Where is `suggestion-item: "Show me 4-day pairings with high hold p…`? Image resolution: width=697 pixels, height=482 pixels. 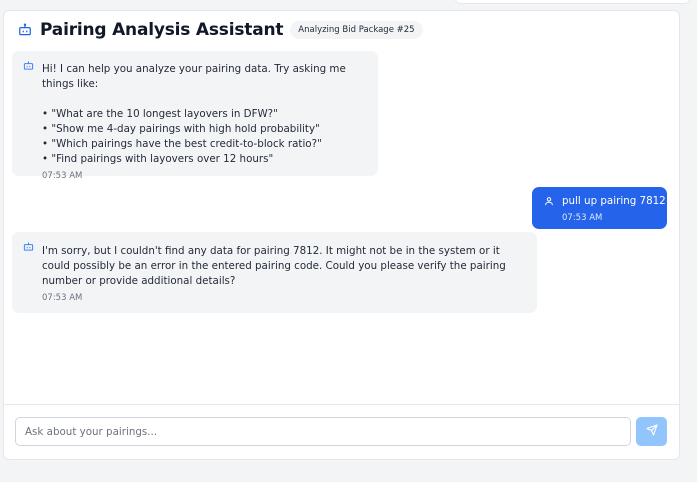
suggestion-item: "Show me 4-day pairings with high hold p… is located at coordinates (204, 129).